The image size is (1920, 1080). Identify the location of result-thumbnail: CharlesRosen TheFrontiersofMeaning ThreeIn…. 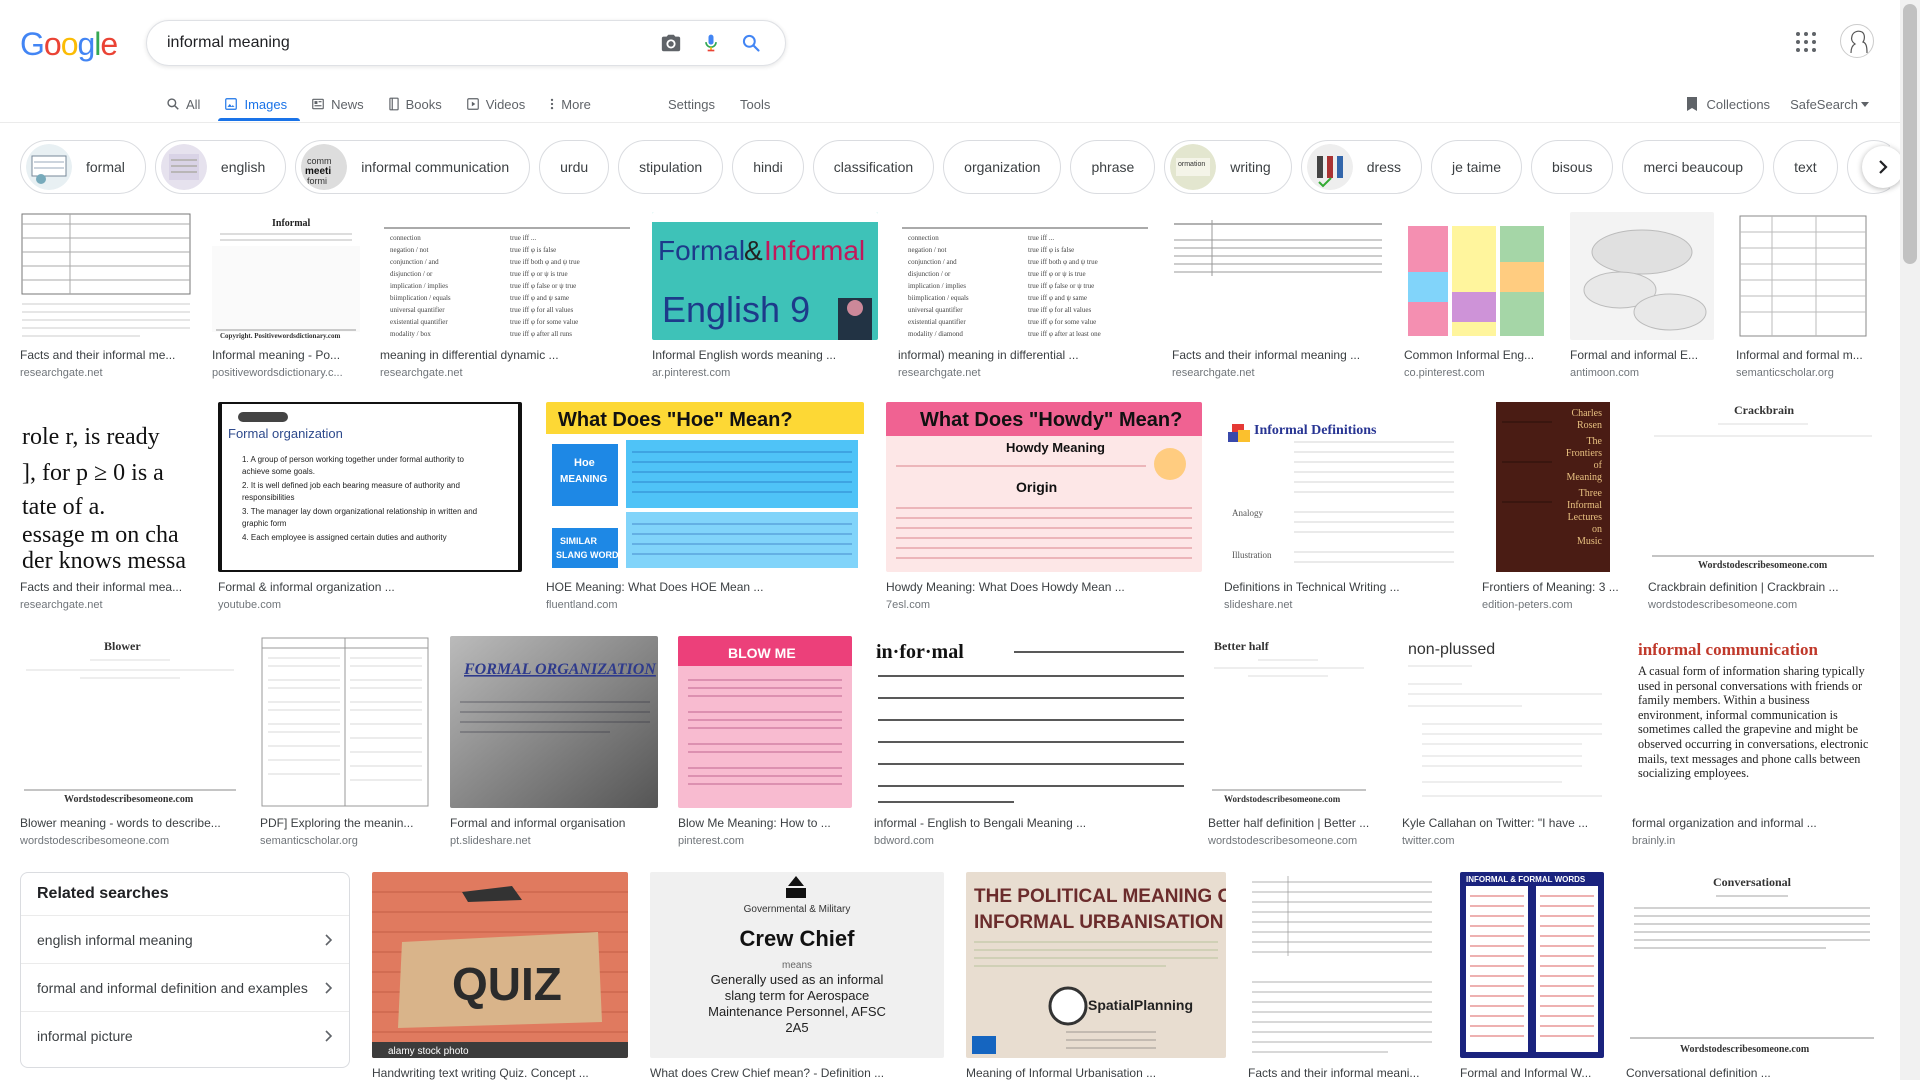
(1553, 487).